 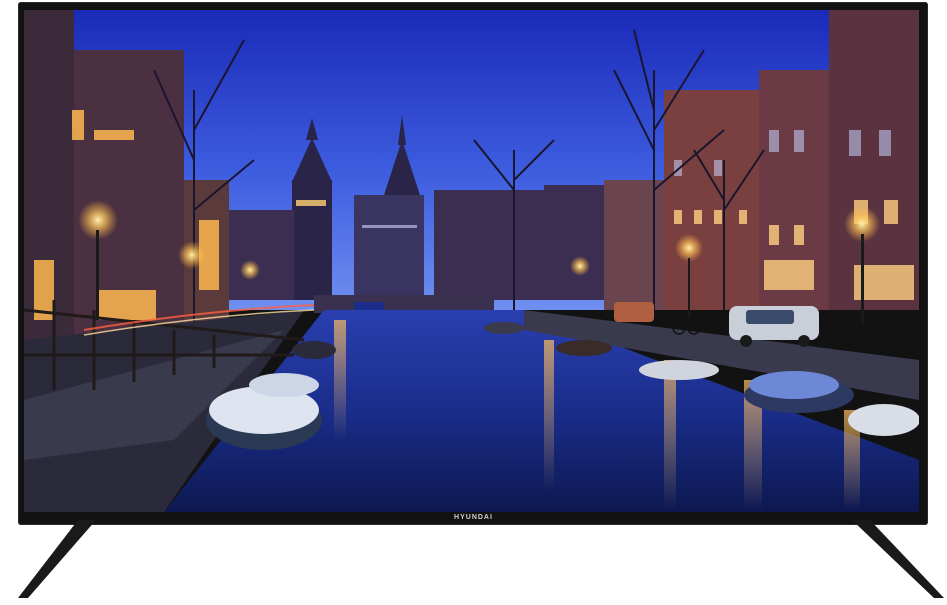 I want to click on right-stand-leg, so click(x=898, y=559).